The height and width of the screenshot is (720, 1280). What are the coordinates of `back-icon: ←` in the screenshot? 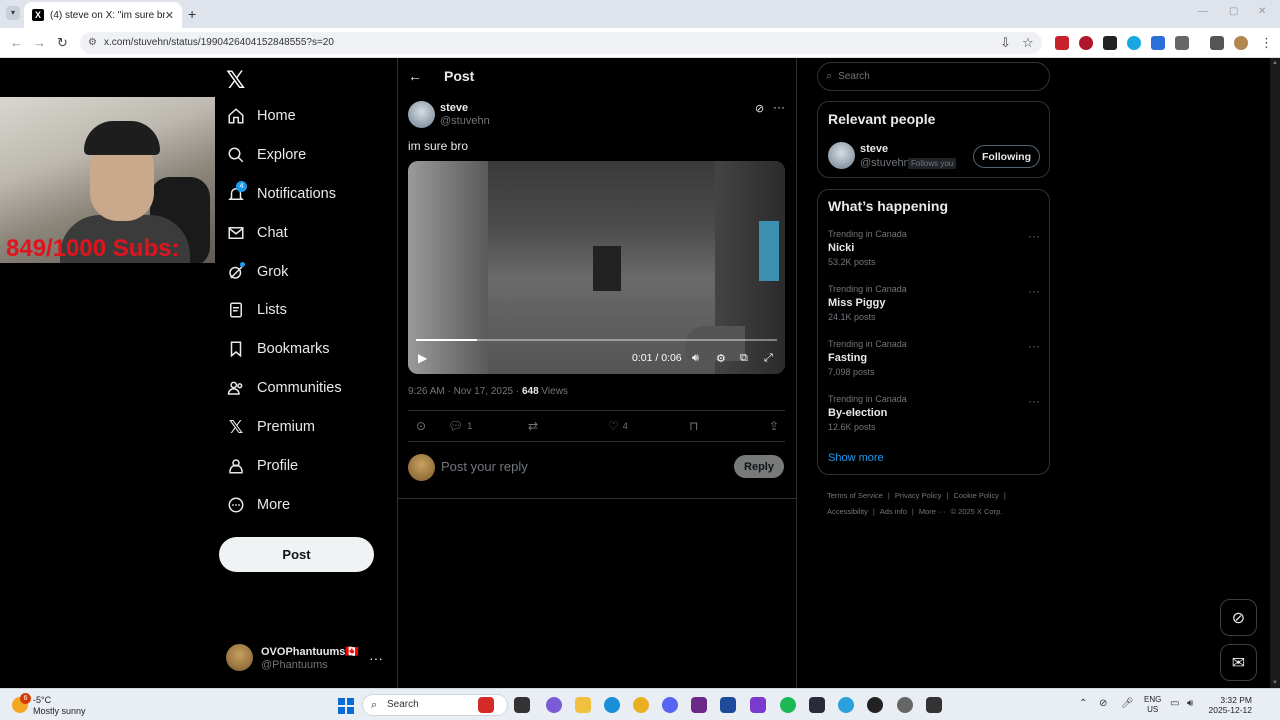 It's located at (16, 42).